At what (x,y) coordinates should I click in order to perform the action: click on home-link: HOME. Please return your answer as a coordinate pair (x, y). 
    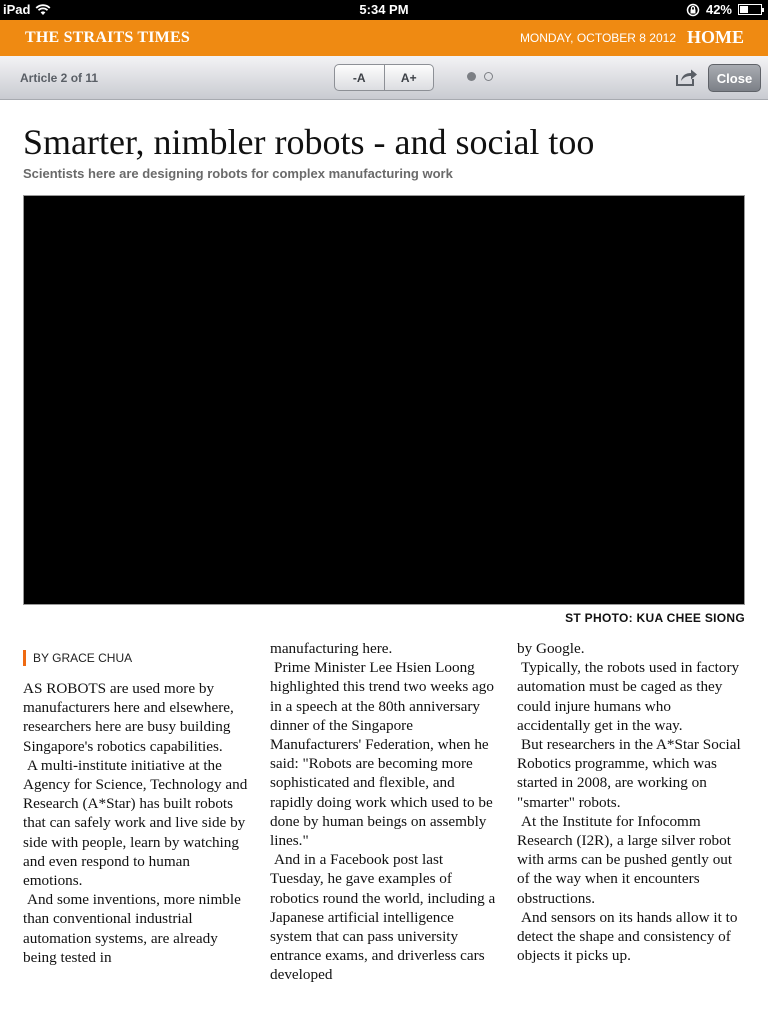
    Looking at the image, I should click on (715, 37).